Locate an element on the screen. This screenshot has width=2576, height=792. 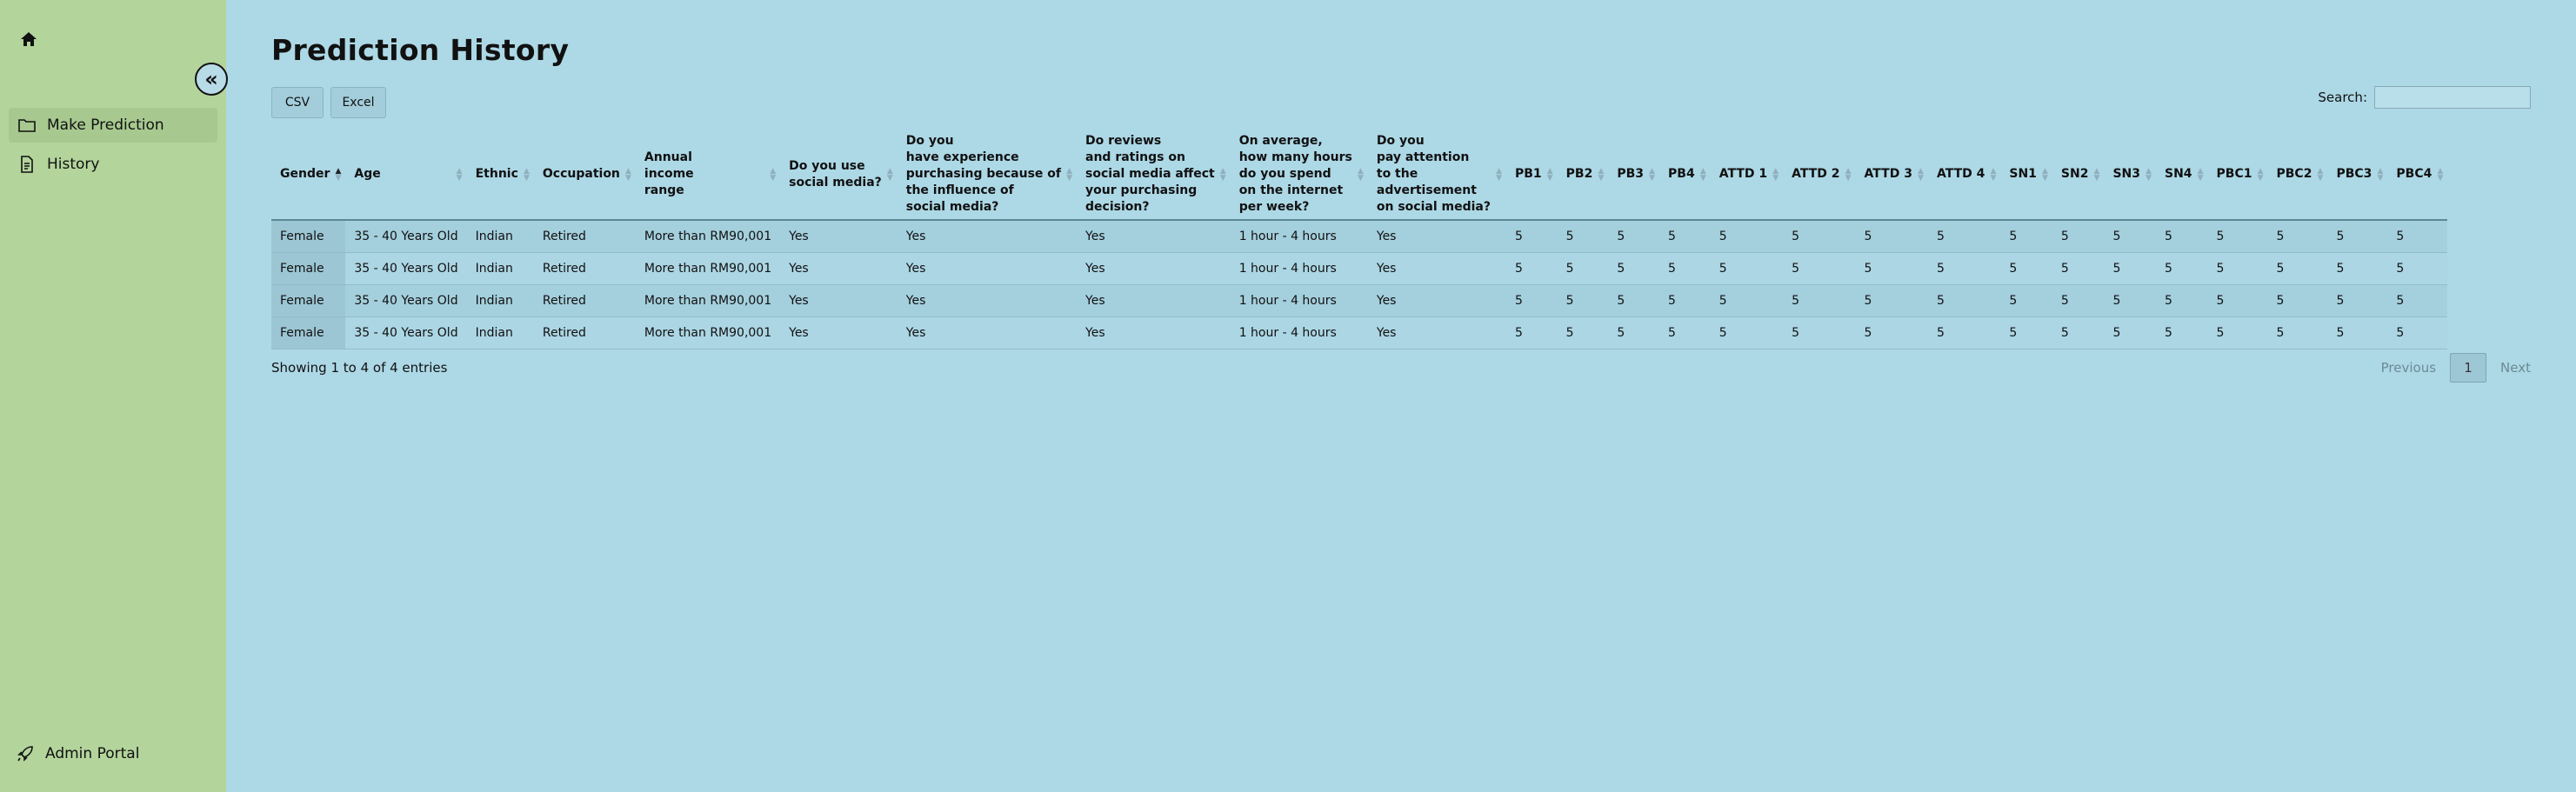
column-header: SN1 ▲ ▼ is located at coordinates (2026, 175).